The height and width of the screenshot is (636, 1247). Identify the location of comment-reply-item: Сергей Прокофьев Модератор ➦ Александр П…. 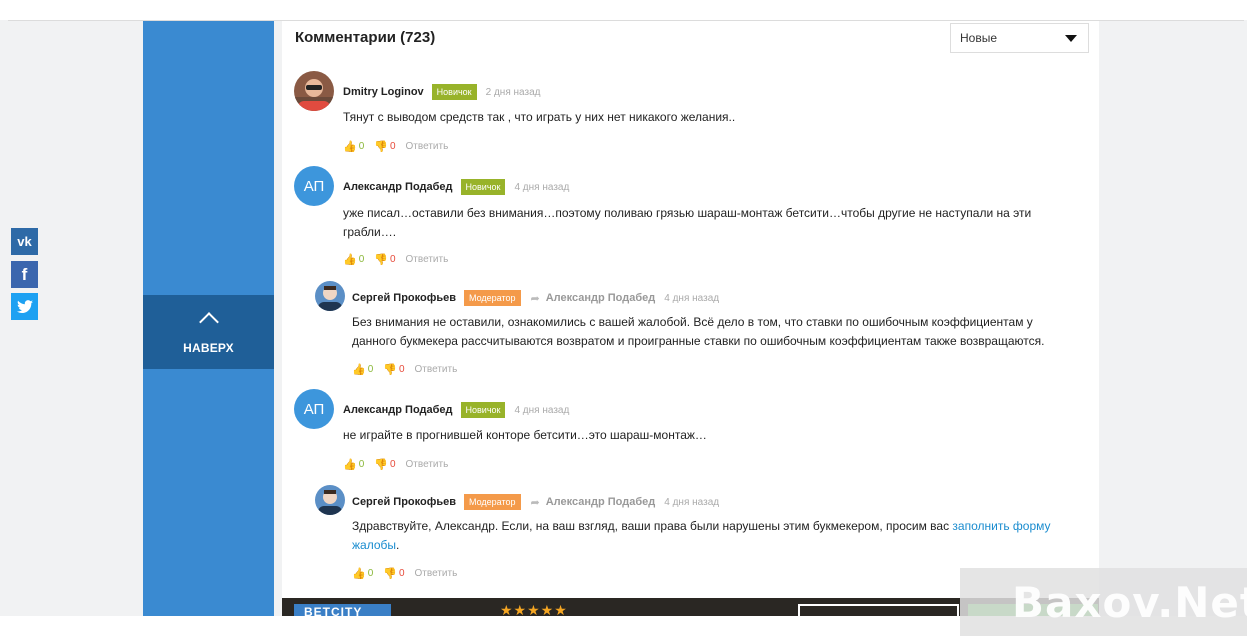
(700, 331).